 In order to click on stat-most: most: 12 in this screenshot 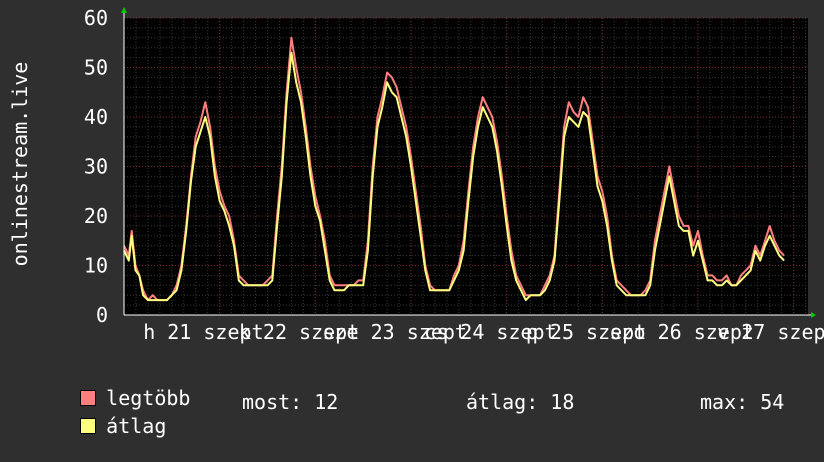, I will do `click(290, 402)`.